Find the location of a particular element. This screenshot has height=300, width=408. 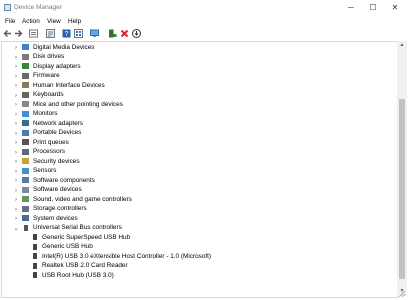

uninstall-icon is located at coordinates (124, 33).